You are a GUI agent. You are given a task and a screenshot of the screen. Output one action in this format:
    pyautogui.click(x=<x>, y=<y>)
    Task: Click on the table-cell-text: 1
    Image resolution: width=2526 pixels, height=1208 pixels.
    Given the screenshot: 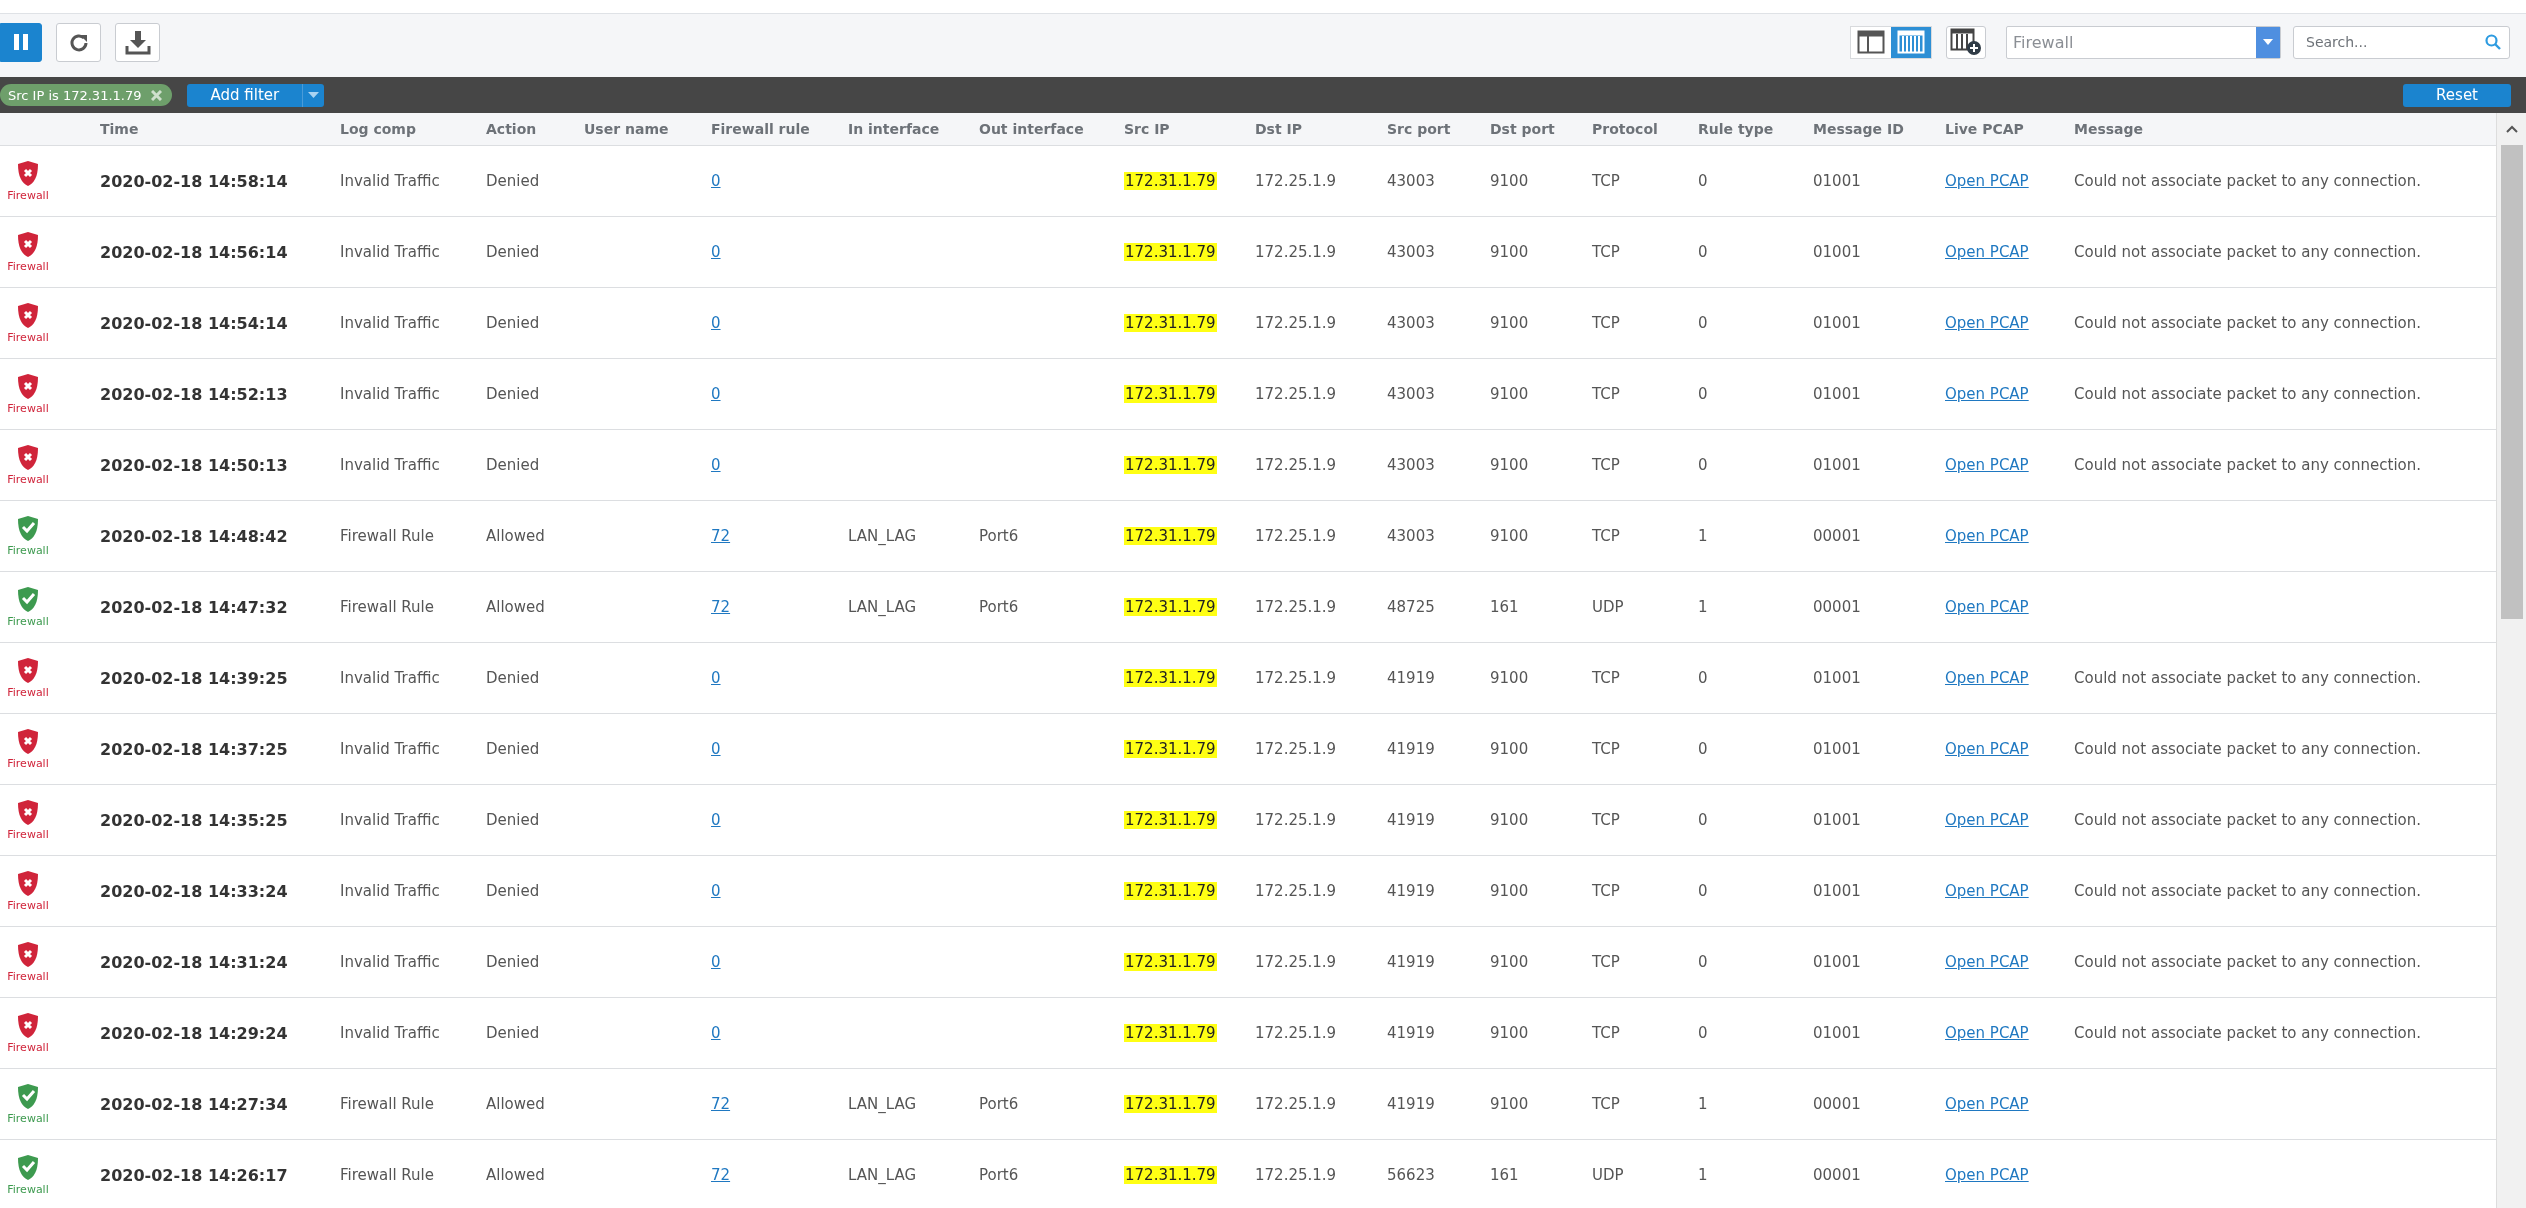 What is the action you would take?
    pyautogui.click(x=1703, y=1175)
    